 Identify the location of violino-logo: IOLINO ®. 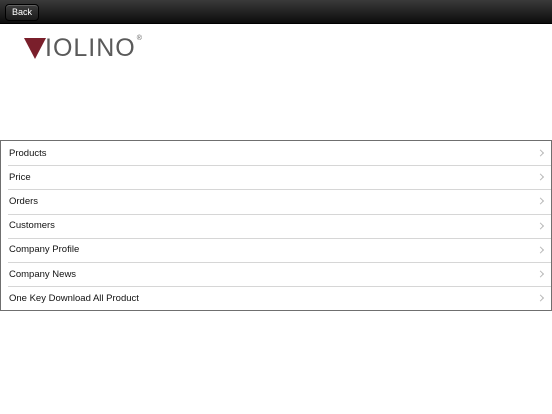
(83, 48).